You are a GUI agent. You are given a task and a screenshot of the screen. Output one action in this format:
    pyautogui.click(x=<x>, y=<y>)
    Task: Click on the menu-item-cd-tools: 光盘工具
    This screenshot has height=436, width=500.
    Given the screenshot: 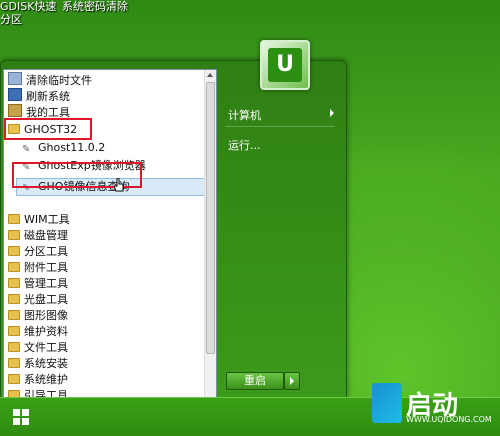 What is the action you would take?
    pyautogui.click(x=38, y=300)
    